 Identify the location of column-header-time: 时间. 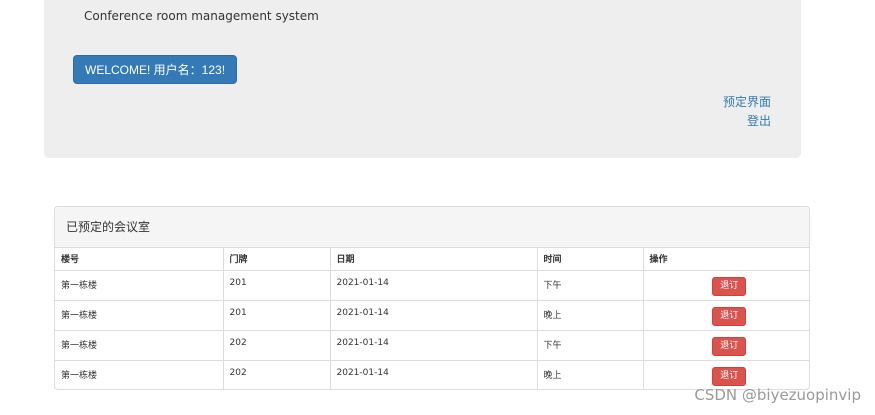
(590, 259).